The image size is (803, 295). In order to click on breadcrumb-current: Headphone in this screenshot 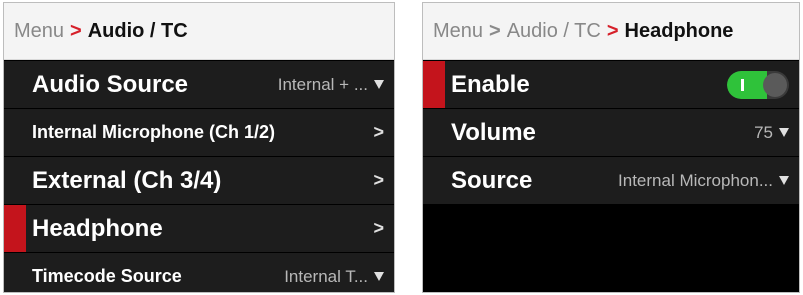, I will do `click(679, 30)`.